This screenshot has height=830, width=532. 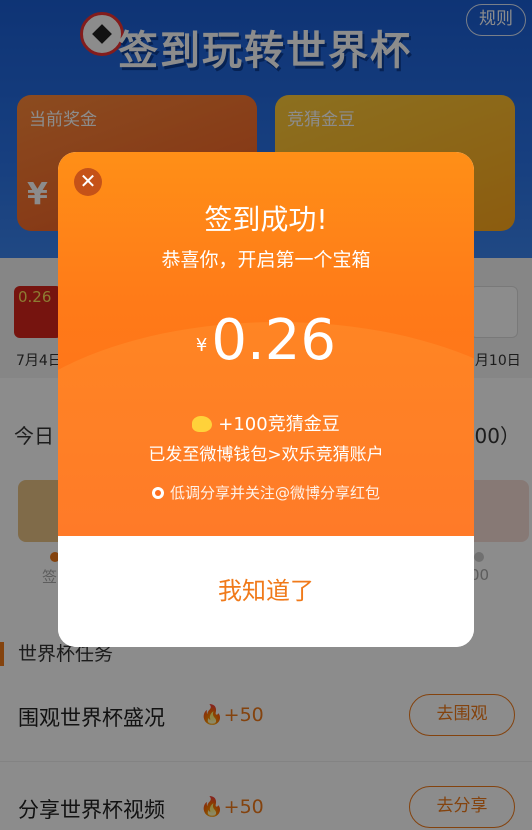 I want to click on share-text: 低调分享并关注@微博分享红包, so click(x=274, y=493).